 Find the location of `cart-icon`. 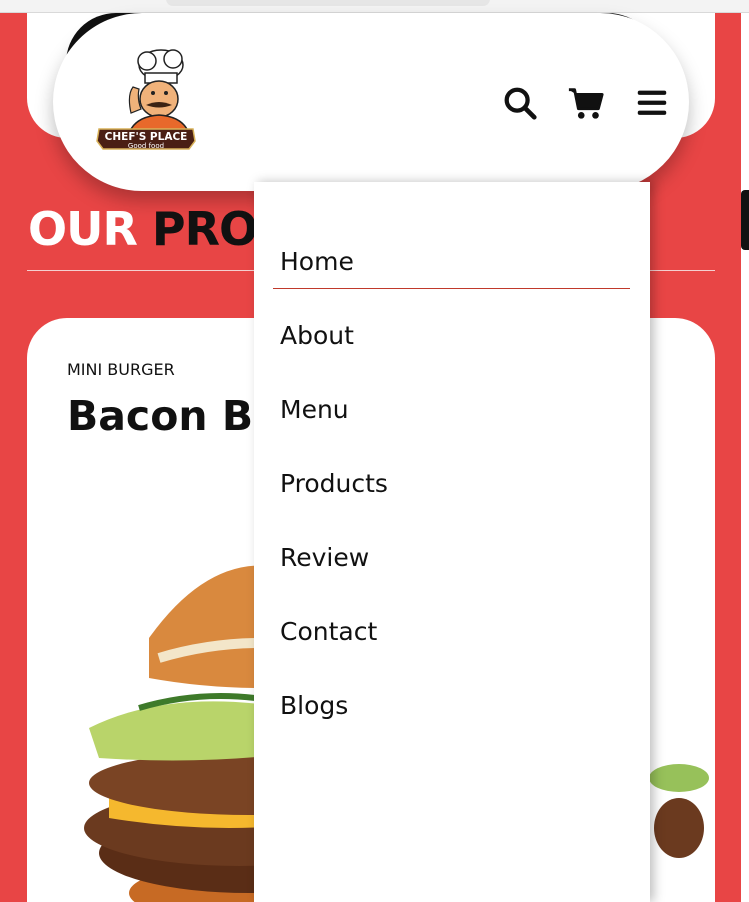

cart-icon is located at coordinates (586, 103).